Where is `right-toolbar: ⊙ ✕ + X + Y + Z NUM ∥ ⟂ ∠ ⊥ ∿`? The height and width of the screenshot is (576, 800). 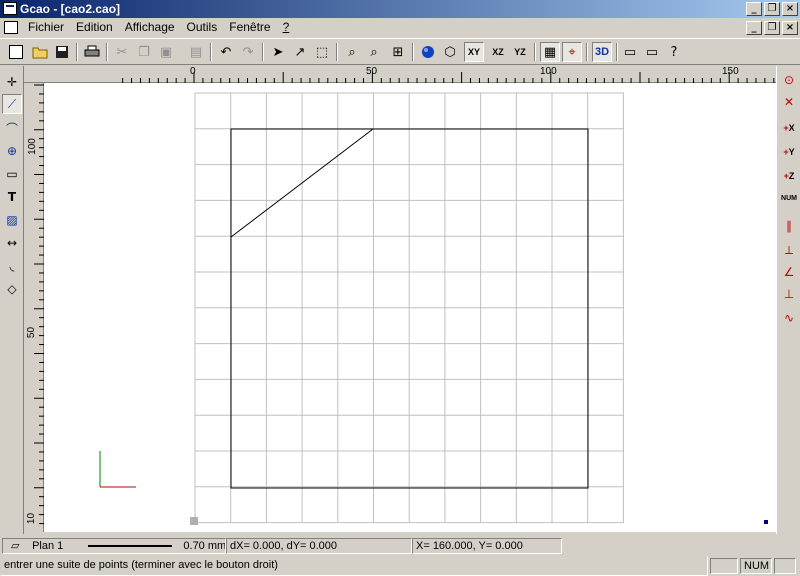
right-toolbar: ⊙ ✕ + X + Y + Z NUM ∥ ⟂ ∠ ⊥ ∿ is located at coordinates (788, 300).